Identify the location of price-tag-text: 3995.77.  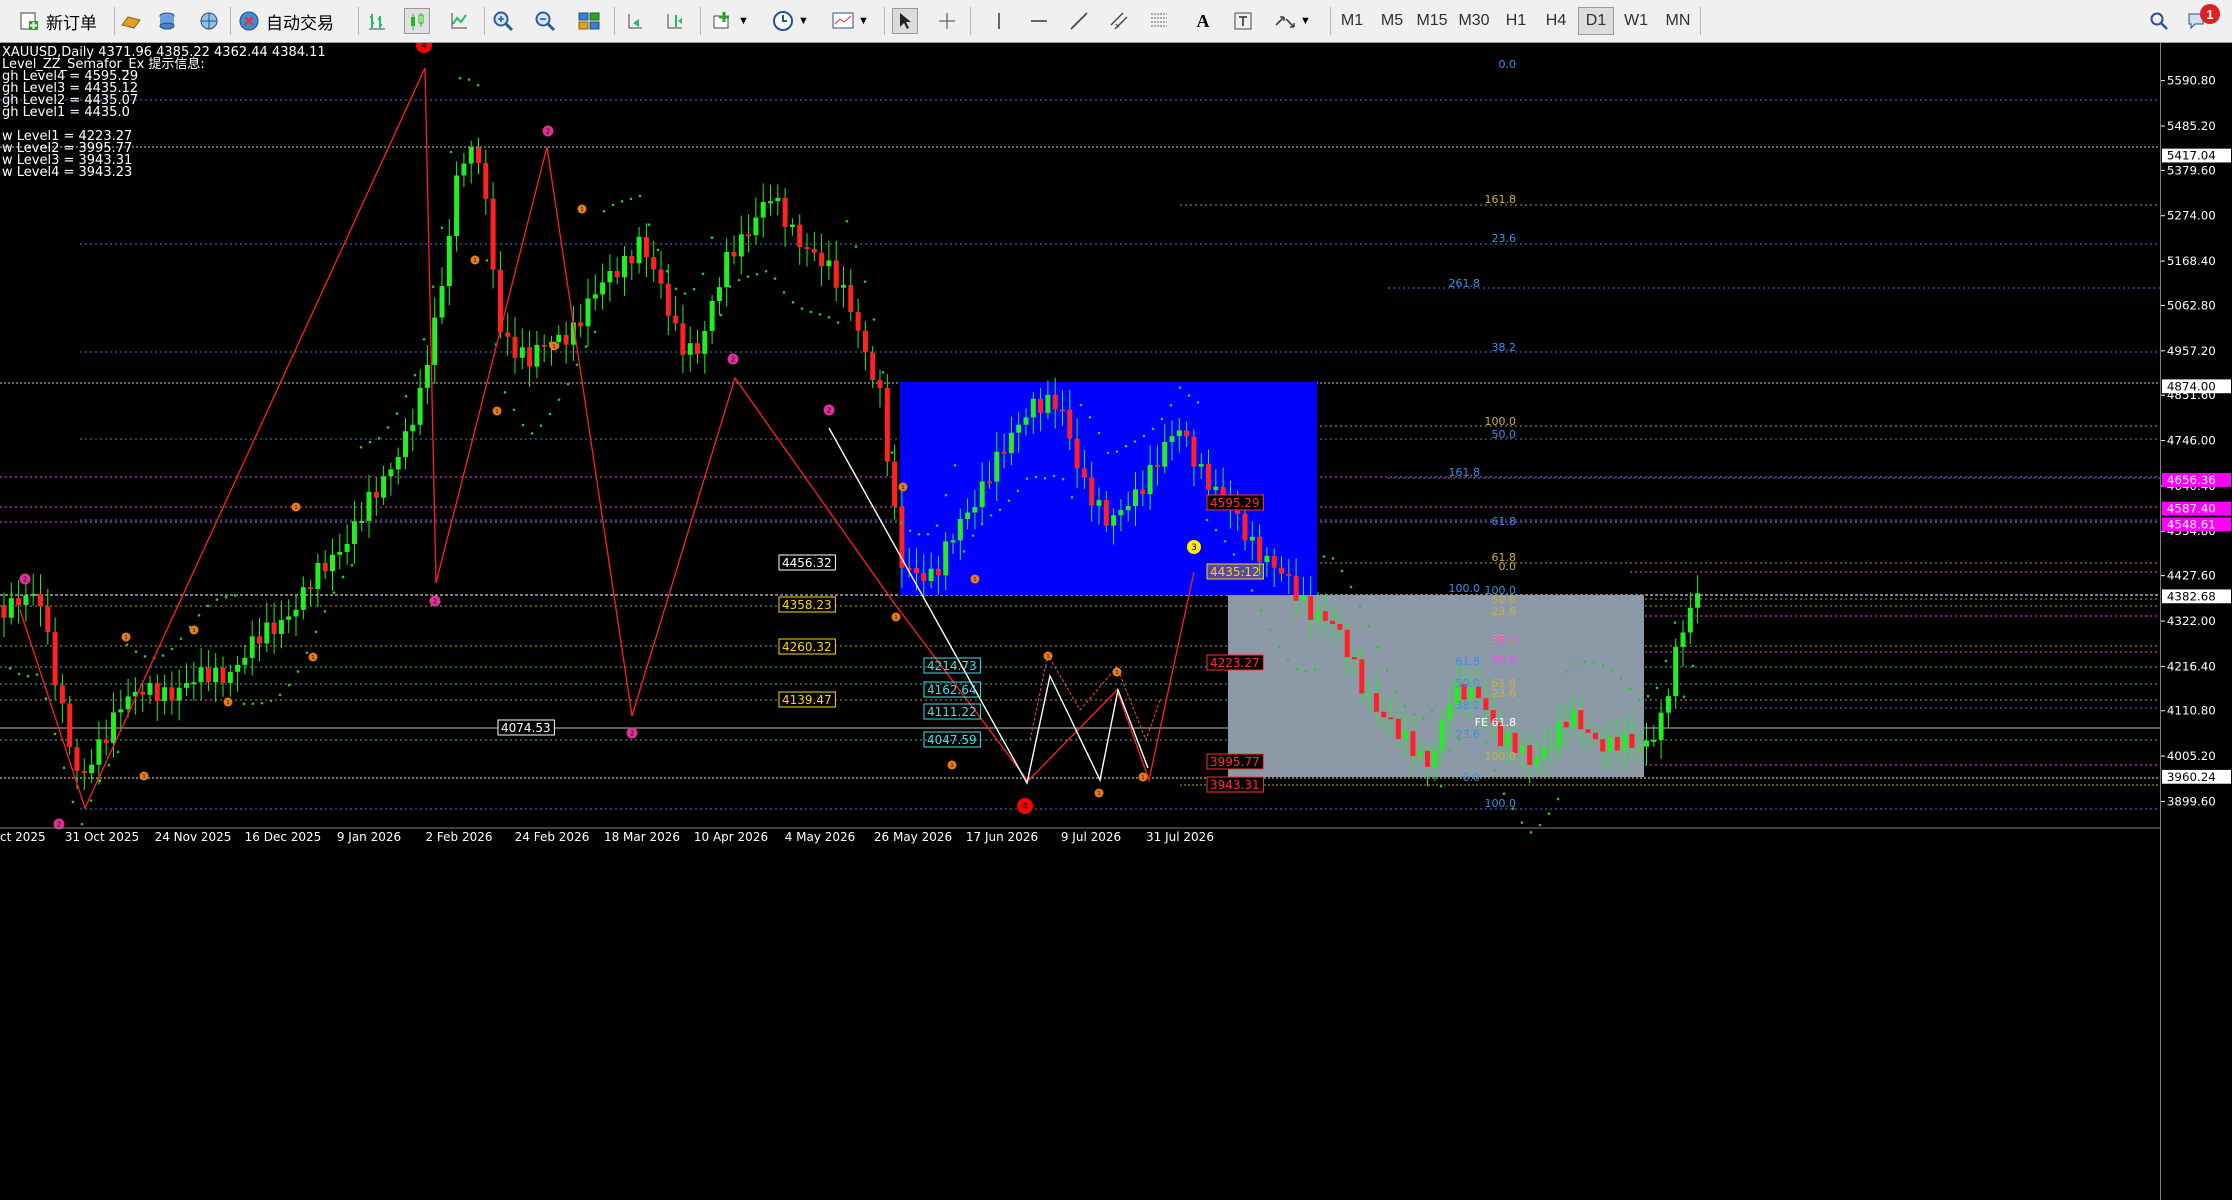
(1235, 762).